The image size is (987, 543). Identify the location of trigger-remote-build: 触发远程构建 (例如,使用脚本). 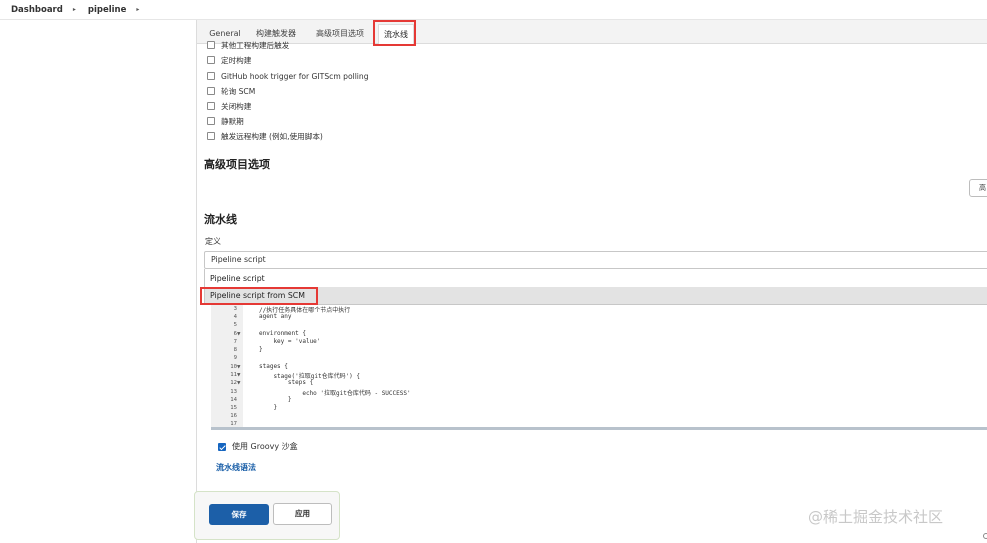
(265, 136).